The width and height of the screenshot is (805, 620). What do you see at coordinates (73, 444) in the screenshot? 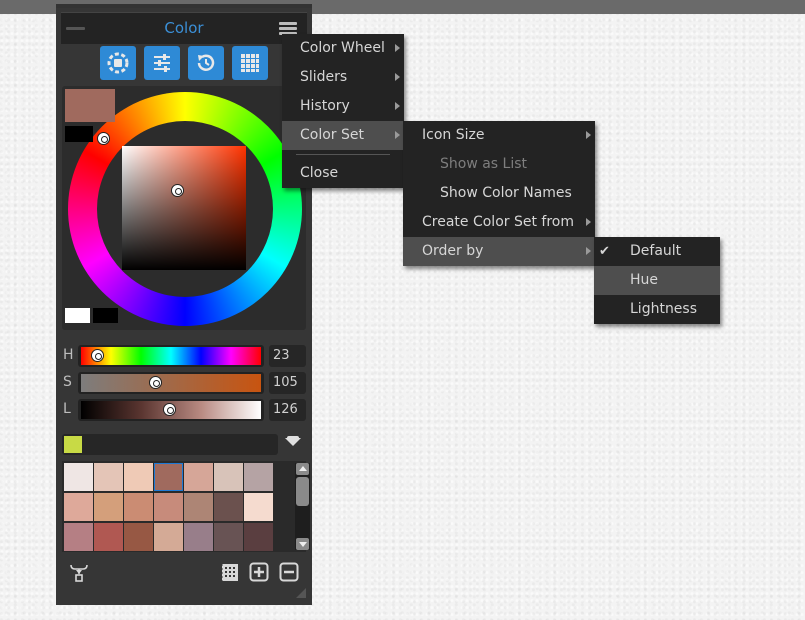
I see `color-set-chip` at bounding box center [73, 444].